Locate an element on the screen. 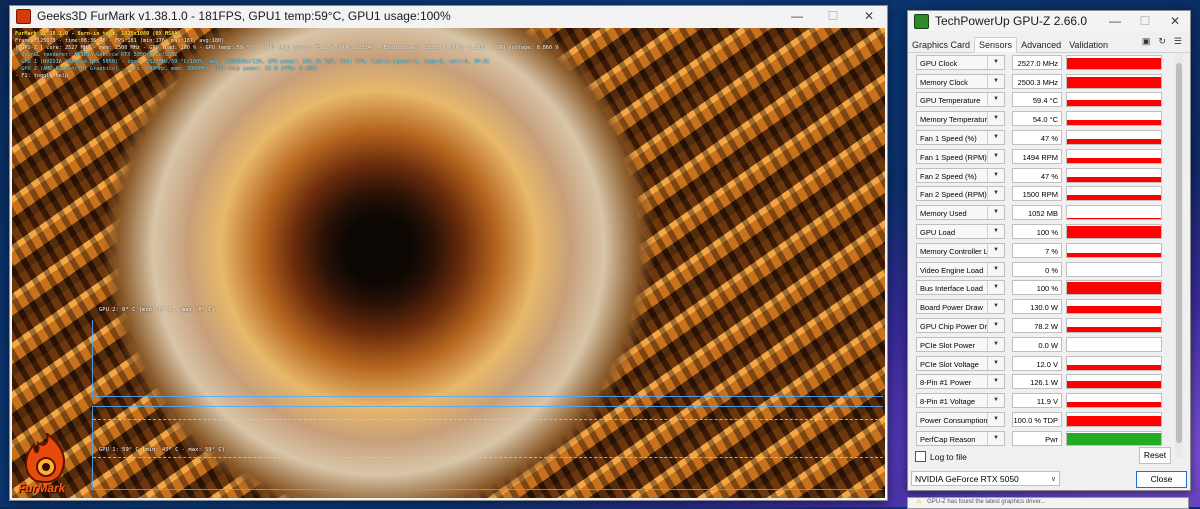  sensor-label: Fan 1 Speed (%) ▼ is located at coordinates (960, 138).